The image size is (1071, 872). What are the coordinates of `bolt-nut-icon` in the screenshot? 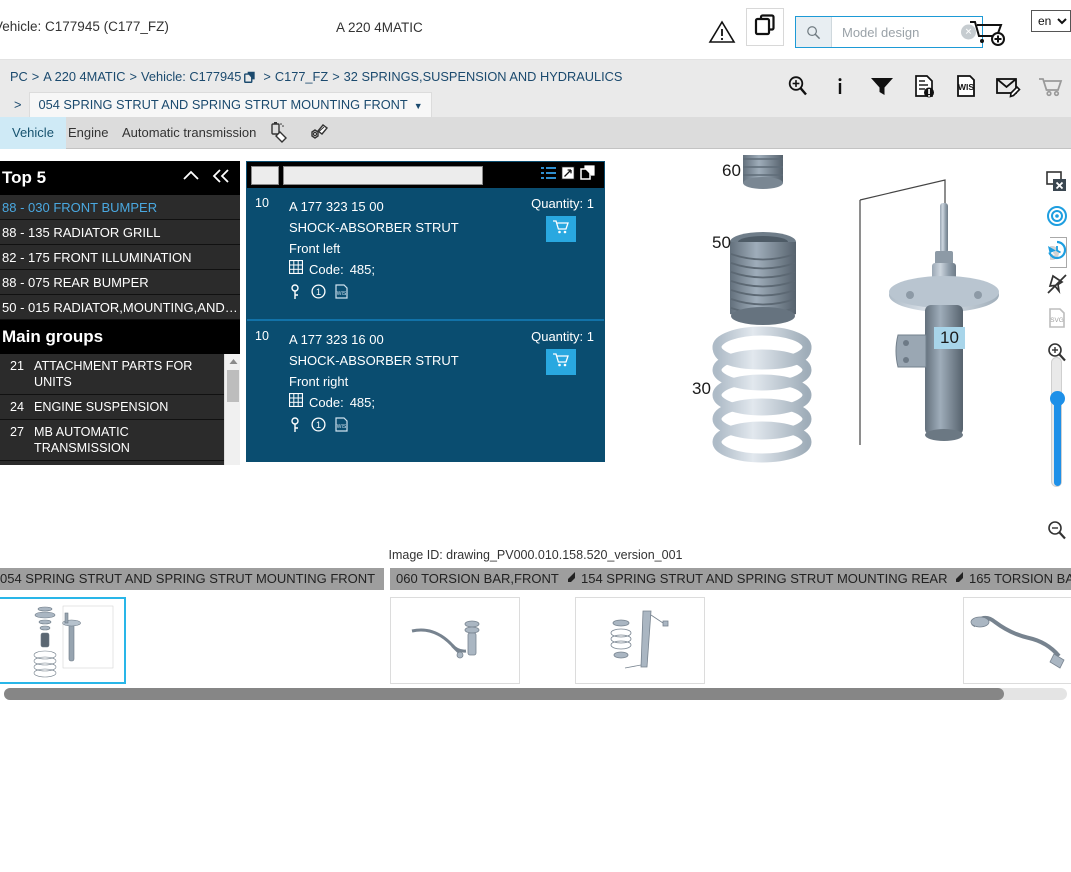 It's located at (317, 133).